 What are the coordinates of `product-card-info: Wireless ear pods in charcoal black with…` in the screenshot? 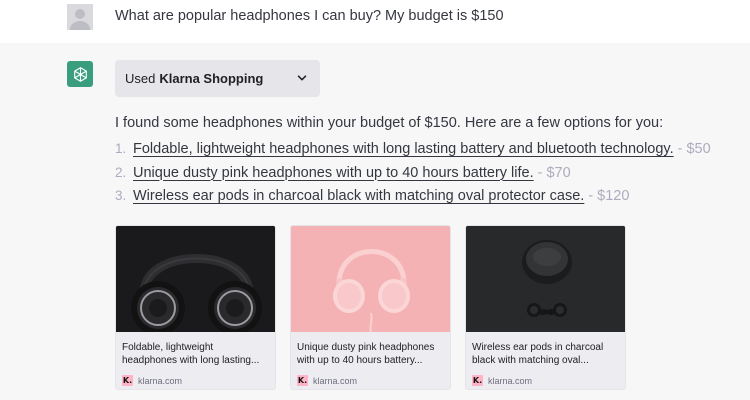 It's located at (545, 360).